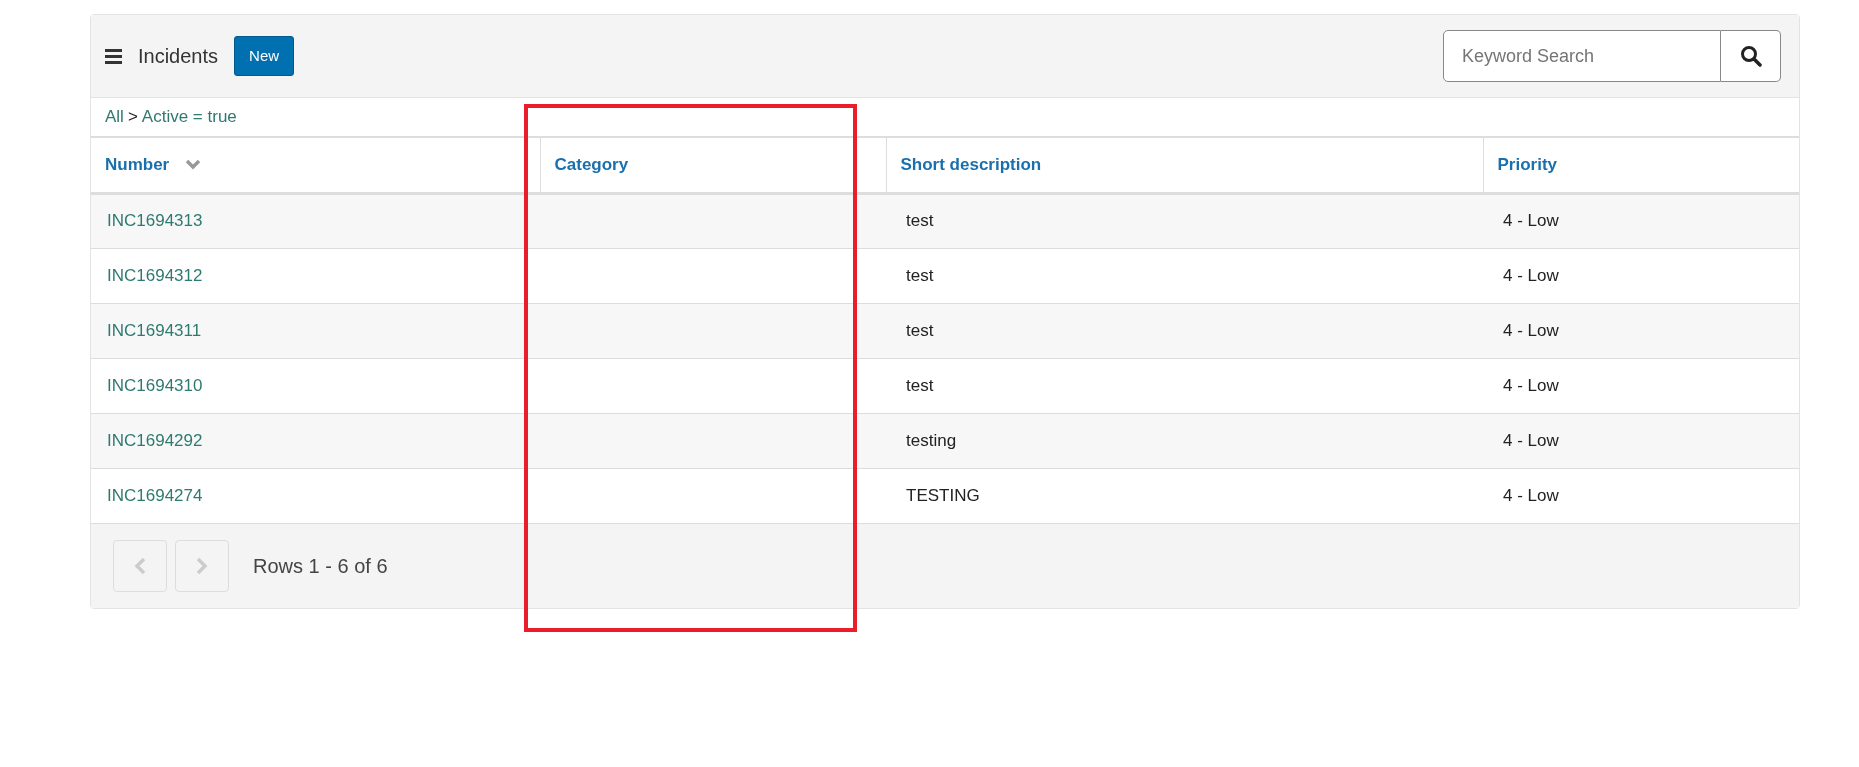 This screenshot has width=1859, height=767. Describe the element at coordinates (155, 221) in the screenshot. I see `record-link: INC1694313` at that location.